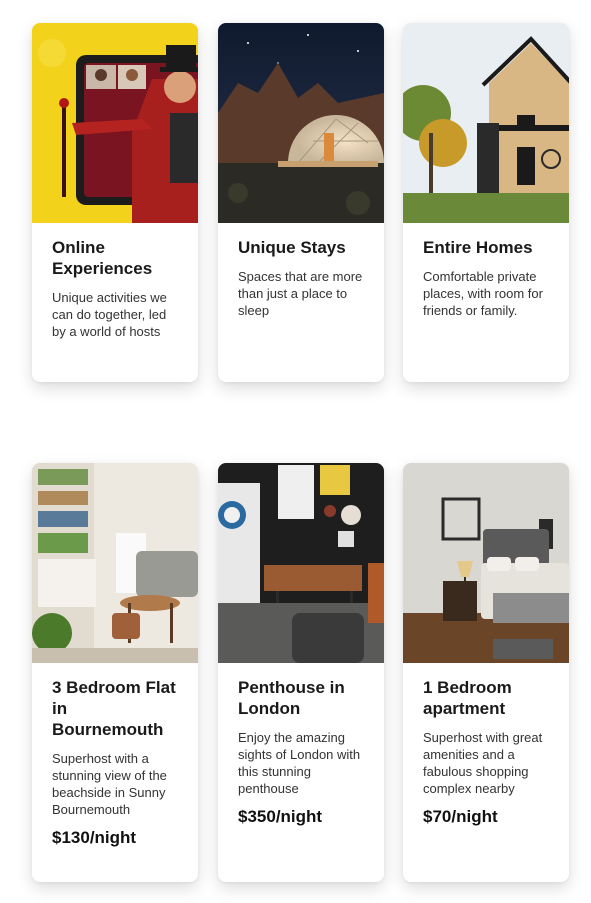  What do you see at coordinates (460, 816) in the screenshot?
I see `price-per-night: $70/night` at bounding box center [460, 816].